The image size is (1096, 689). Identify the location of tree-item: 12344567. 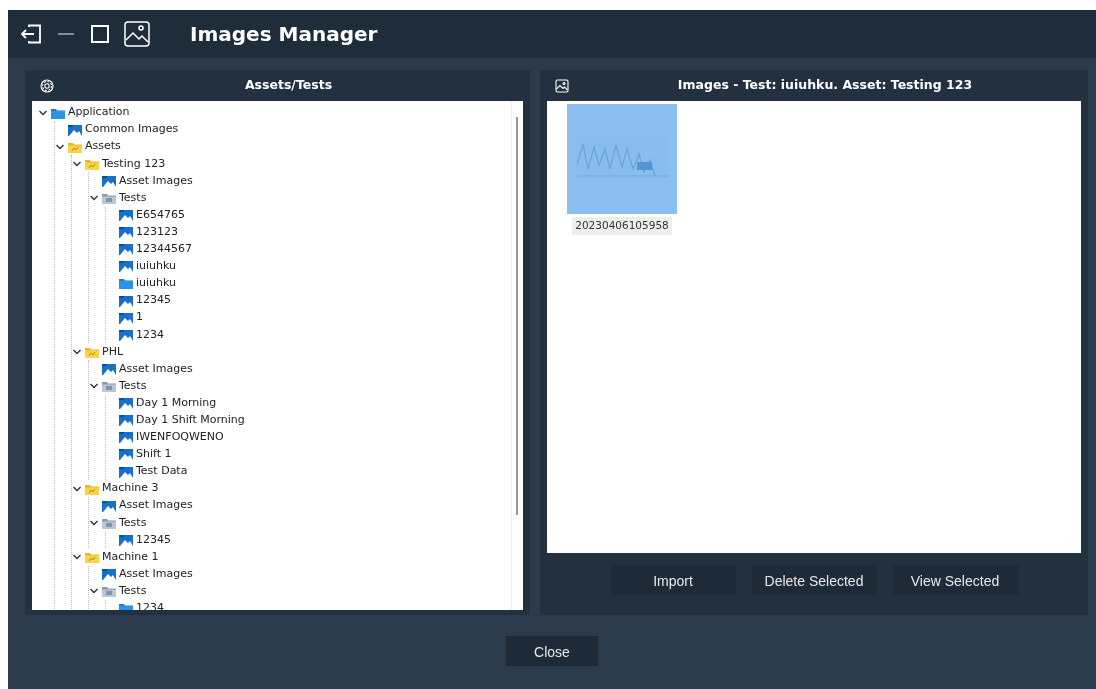
(164, 249).